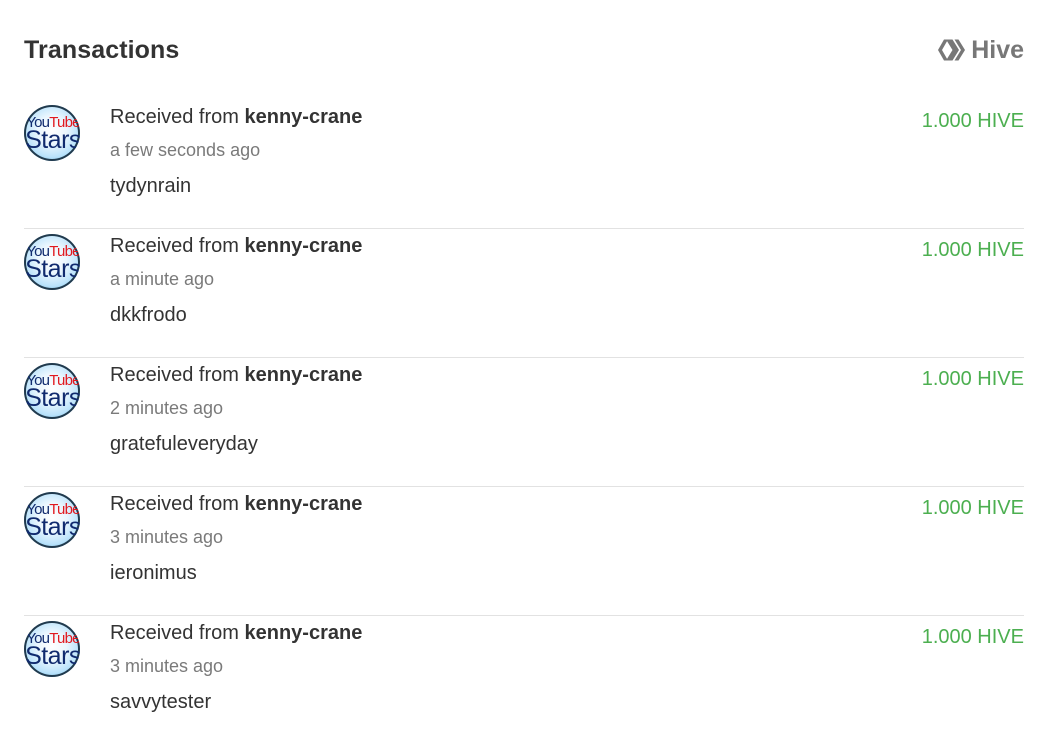  What do you see at coordinates (952, 50) in the screenshot?
I see `hive-logo-icon` at bounding box center [952, 50].